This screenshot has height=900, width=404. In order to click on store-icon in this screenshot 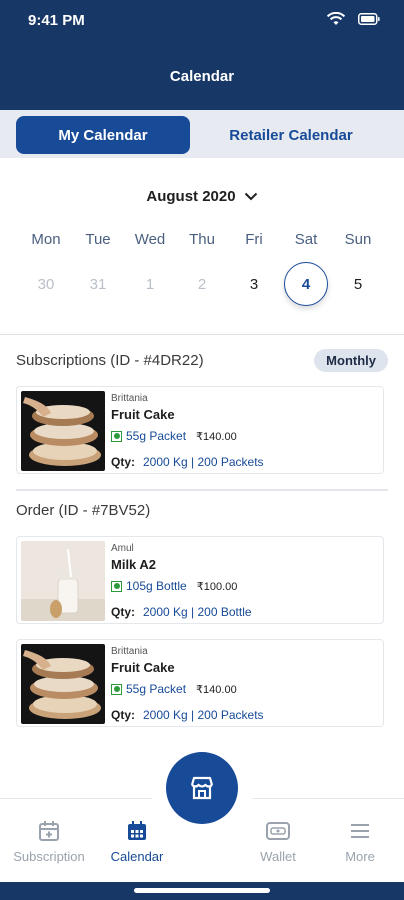, I will do `click(202, 788)`.